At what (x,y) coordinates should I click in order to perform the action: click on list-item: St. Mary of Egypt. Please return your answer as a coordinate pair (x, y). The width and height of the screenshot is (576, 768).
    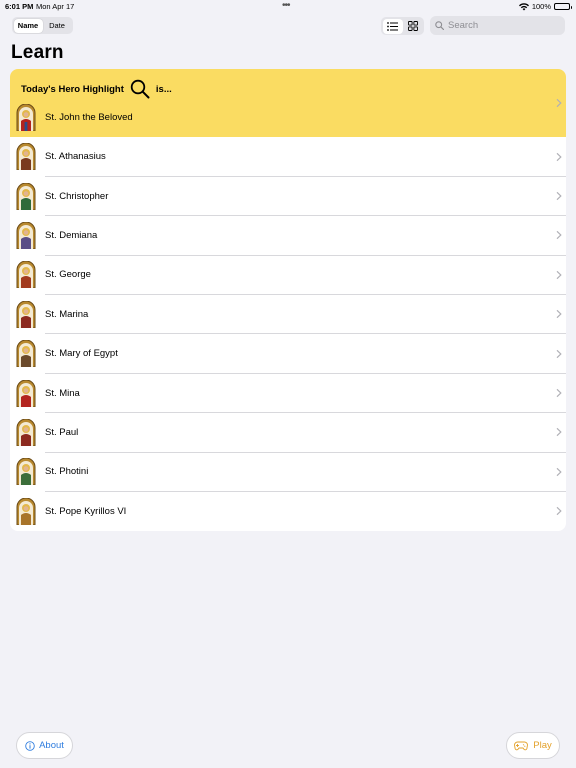
    Looking at the image, I should click on (288, 354).